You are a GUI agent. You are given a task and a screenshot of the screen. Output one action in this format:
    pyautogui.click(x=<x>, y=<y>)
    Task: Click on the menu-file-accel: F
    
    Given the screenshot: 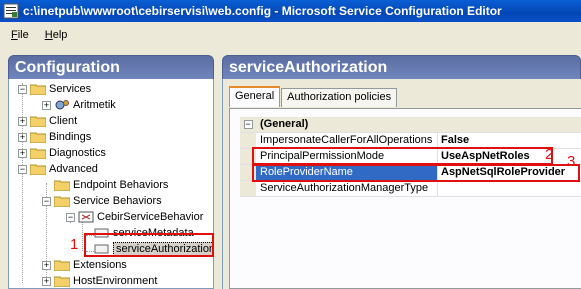 What is the action you would take?
    pyautogui.click(x=14, y=35)
    